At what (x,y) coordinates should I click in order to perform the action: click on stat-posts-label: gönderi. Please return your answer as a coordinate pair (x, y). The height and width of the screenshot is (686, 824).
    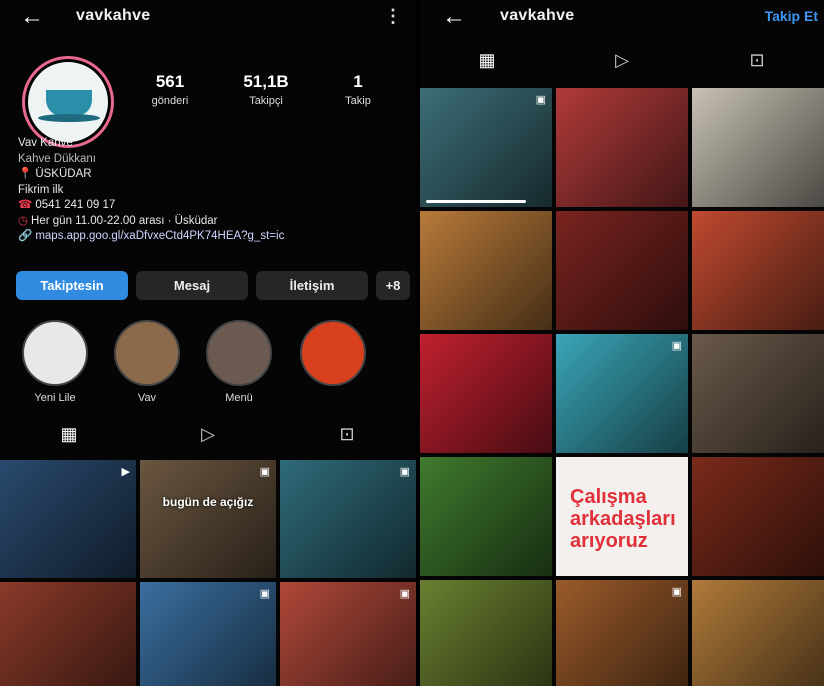
    Looking at the image, I should click on (170, 101).